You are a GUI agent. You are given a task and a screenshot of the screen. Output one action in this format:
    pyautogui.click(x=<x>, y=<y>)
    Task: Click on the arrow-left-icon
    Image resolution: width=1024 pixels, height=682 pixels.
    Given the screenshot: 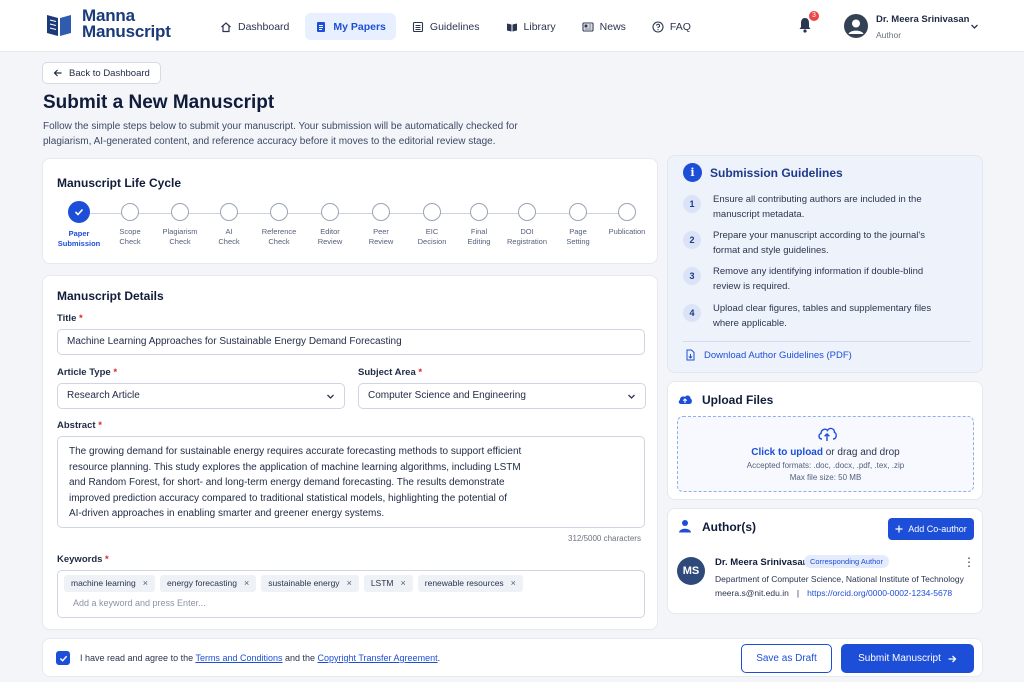 What is the action you would take?
    pyautogui.click(x=57, y=73)
    